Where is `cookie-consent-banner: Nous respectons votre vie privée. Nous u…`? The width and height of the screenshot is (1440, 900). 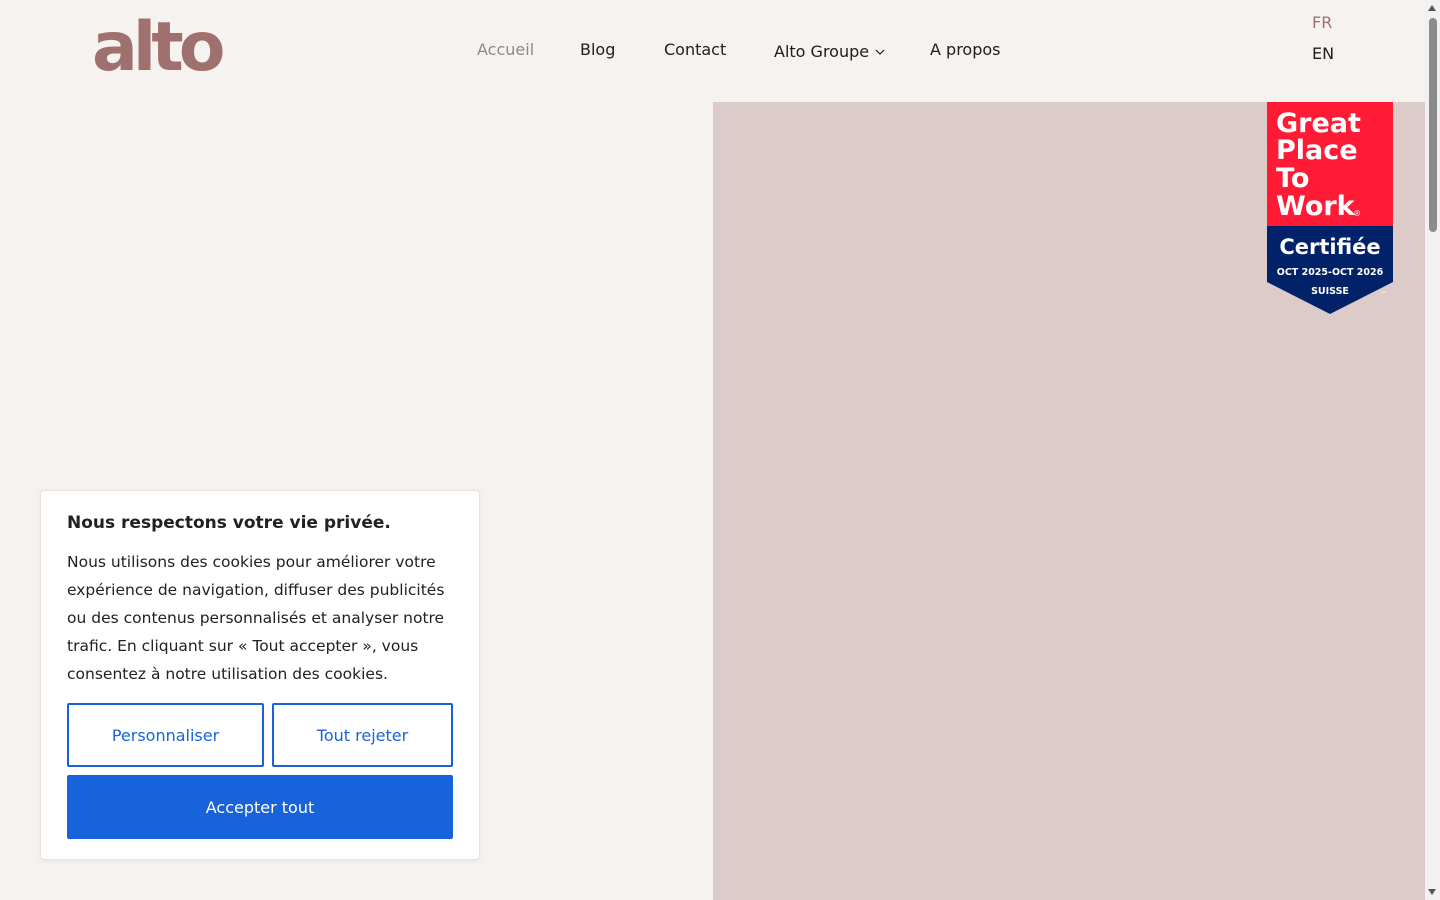 cookie-consent-banner: Nous respectons votre vie privée. Nous u… is located at coordinates (260, 675).